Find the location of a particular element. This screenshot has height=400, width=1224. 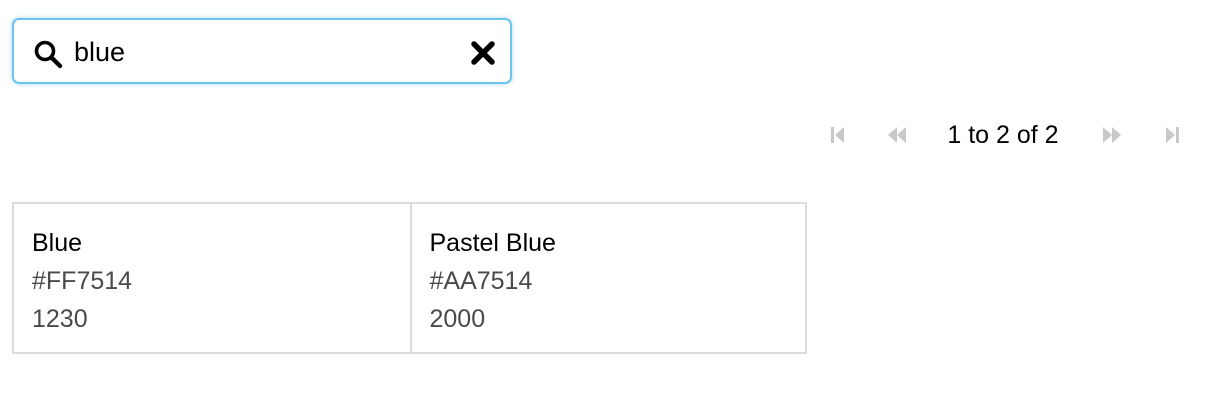

pagination: 1 to 2 of 2 is located at coordinates (1010, 135).